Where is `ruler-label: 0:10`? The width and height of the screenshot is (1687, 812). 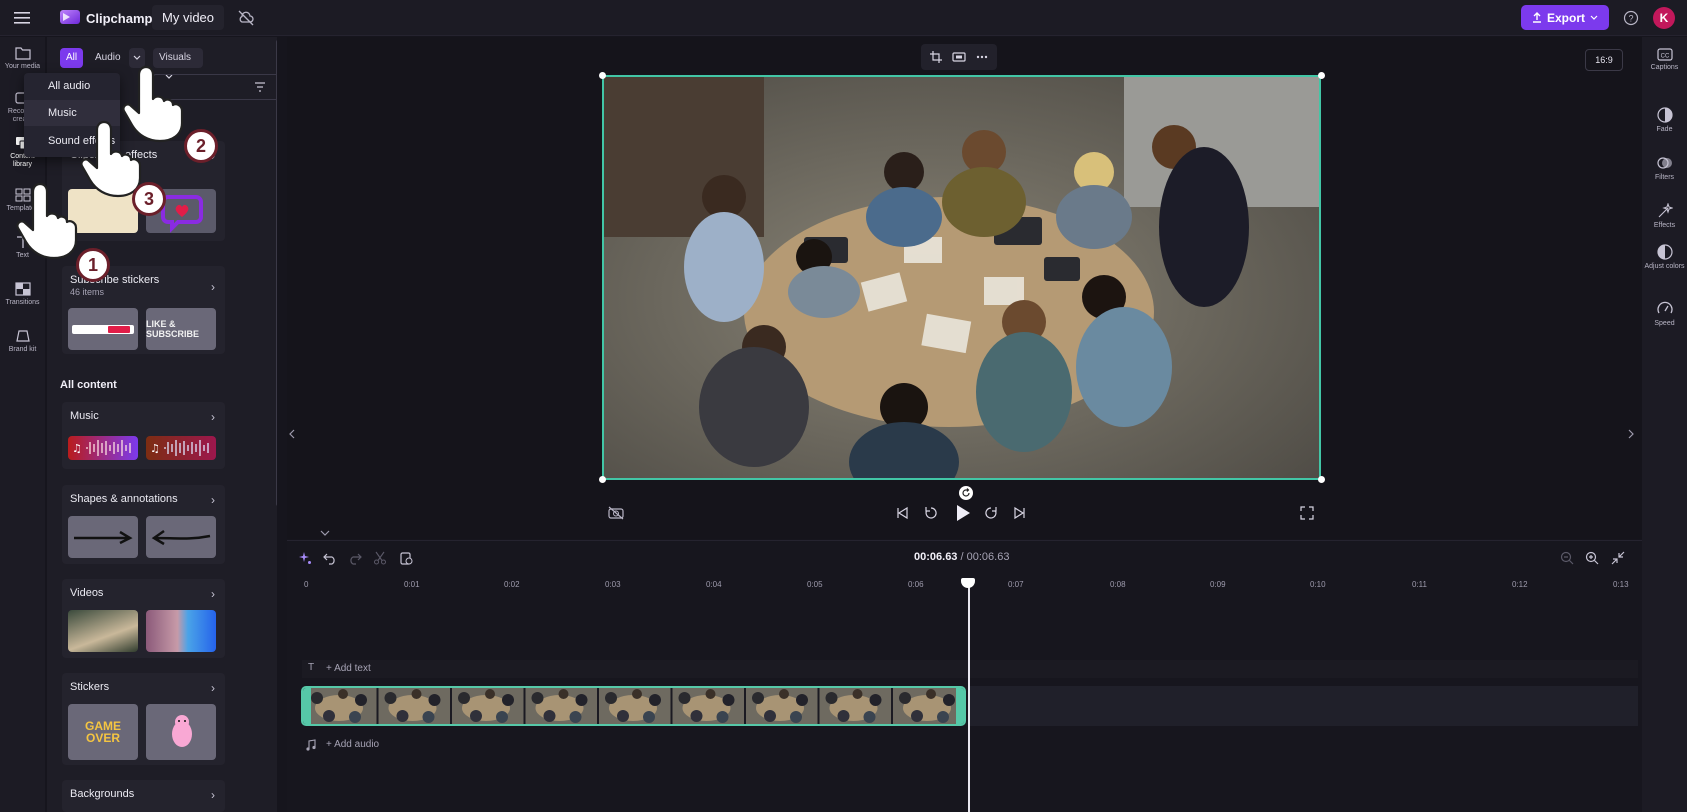 ruler-label: 0:10 is located at coordinates (1318, 584).